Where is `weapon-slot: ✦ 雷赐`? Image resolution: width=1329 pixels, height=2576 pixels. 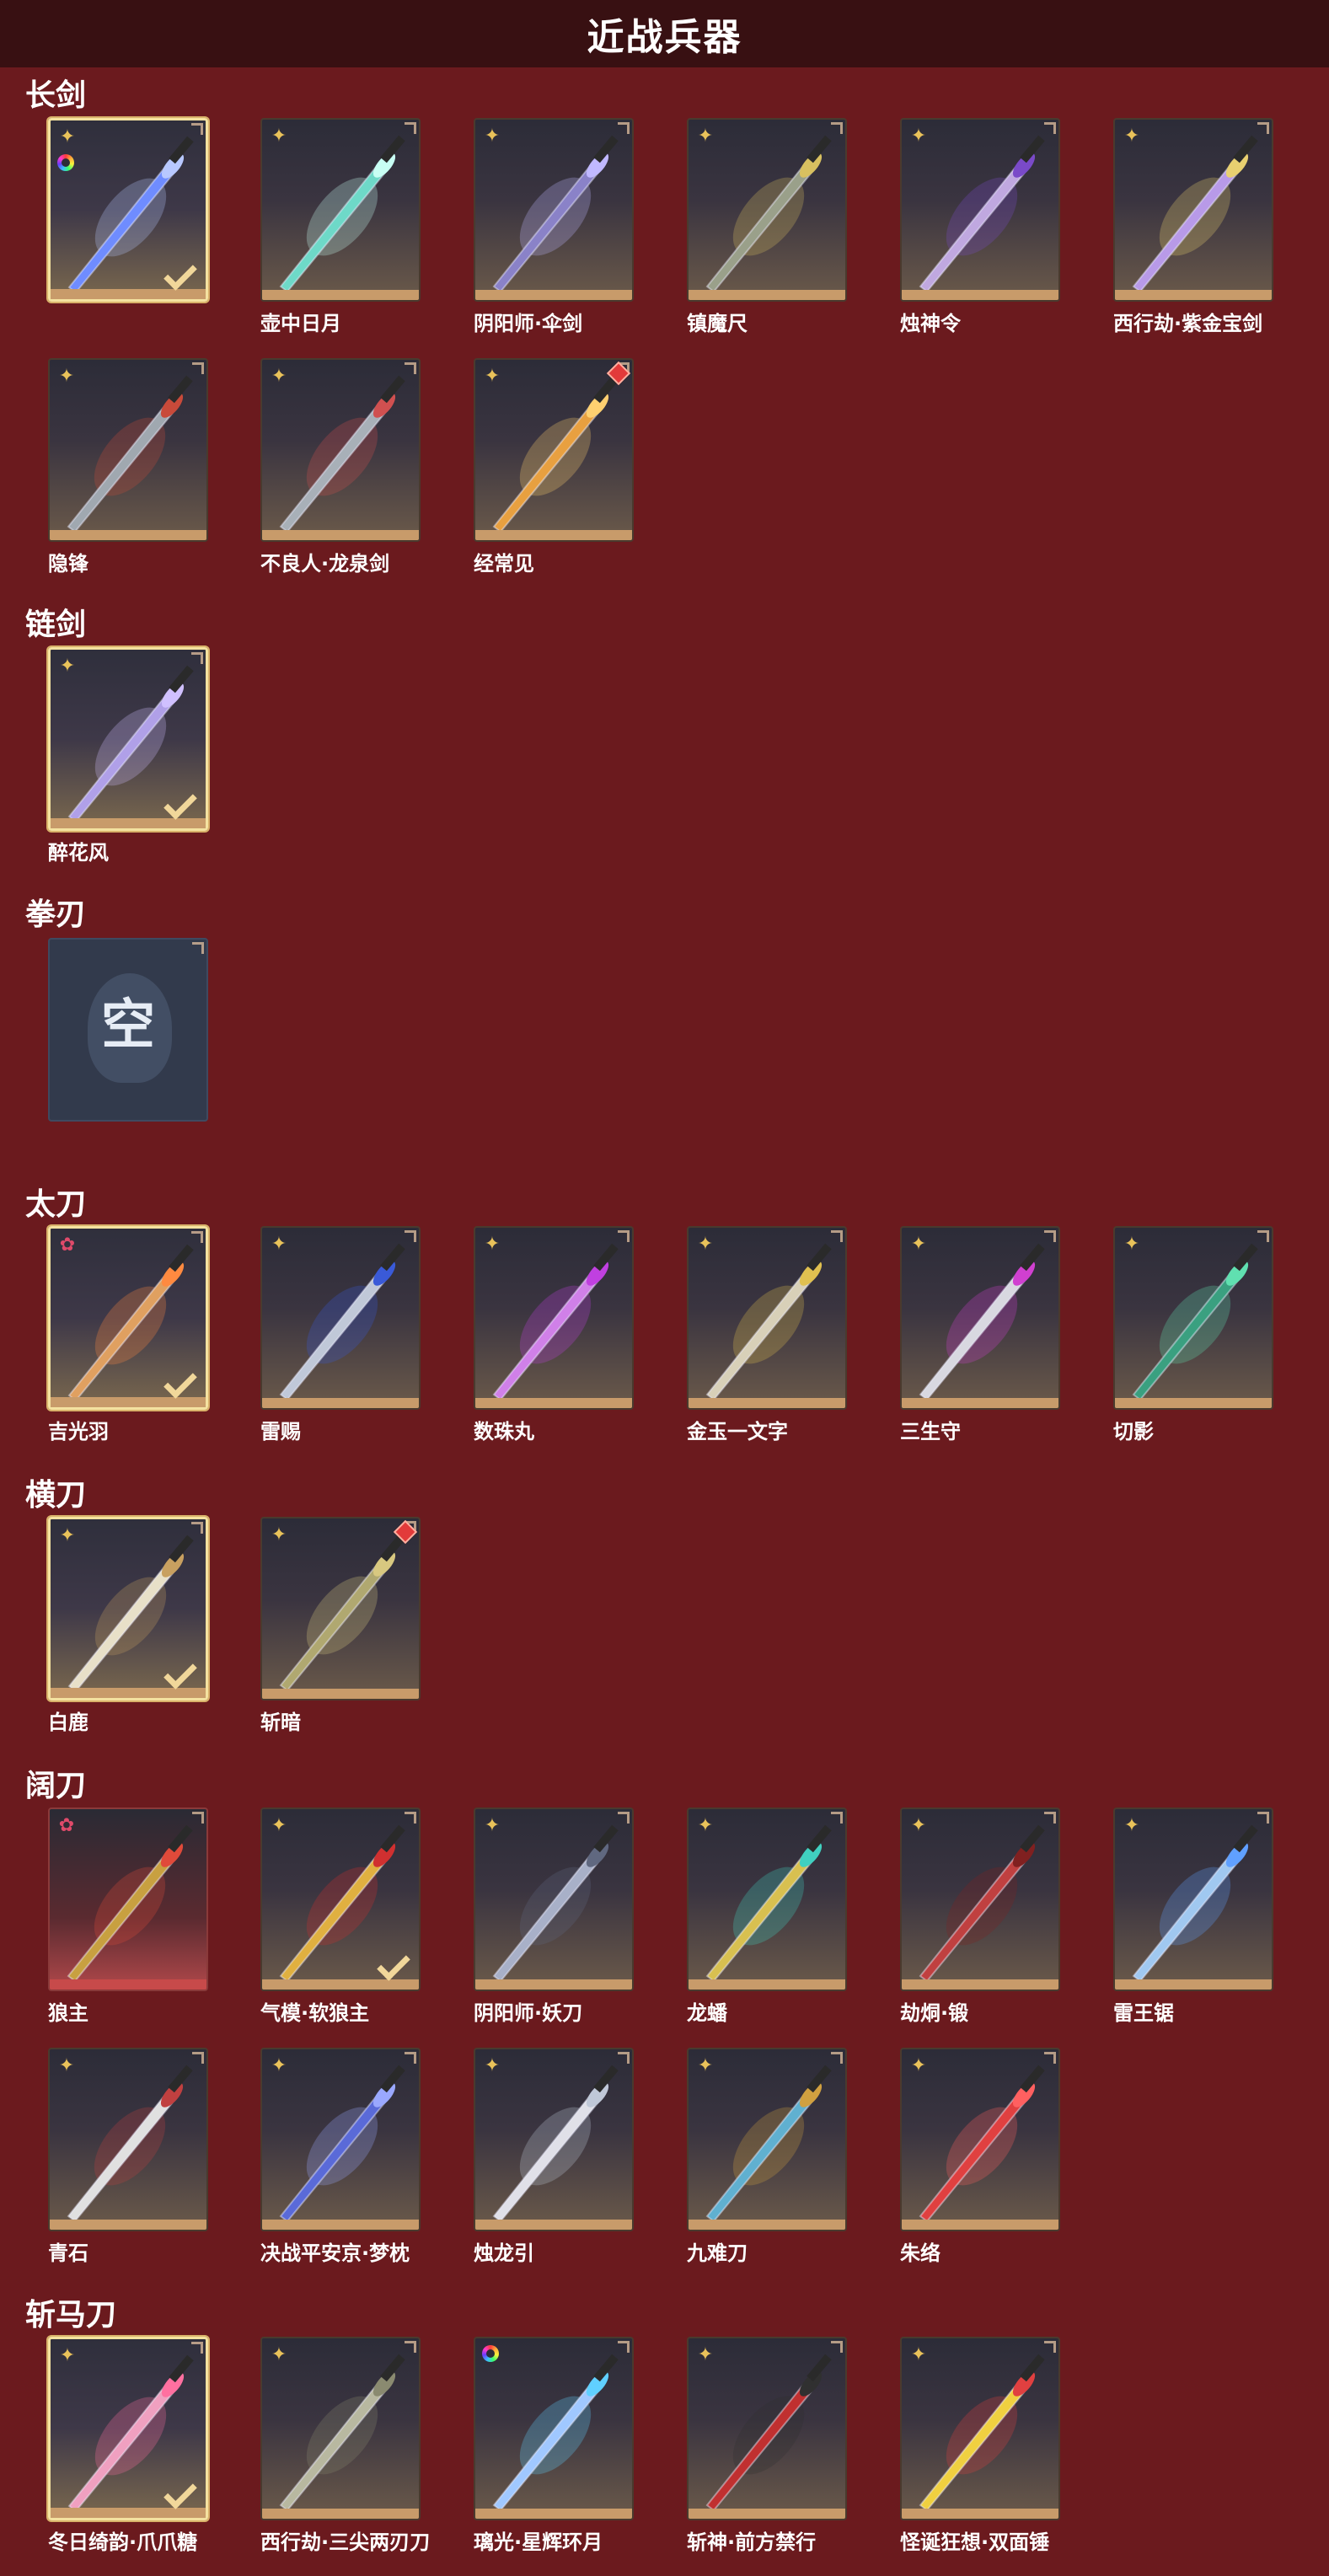
weapon-slot: ✦ 雷赐 is located at coordinates (342, 1335).